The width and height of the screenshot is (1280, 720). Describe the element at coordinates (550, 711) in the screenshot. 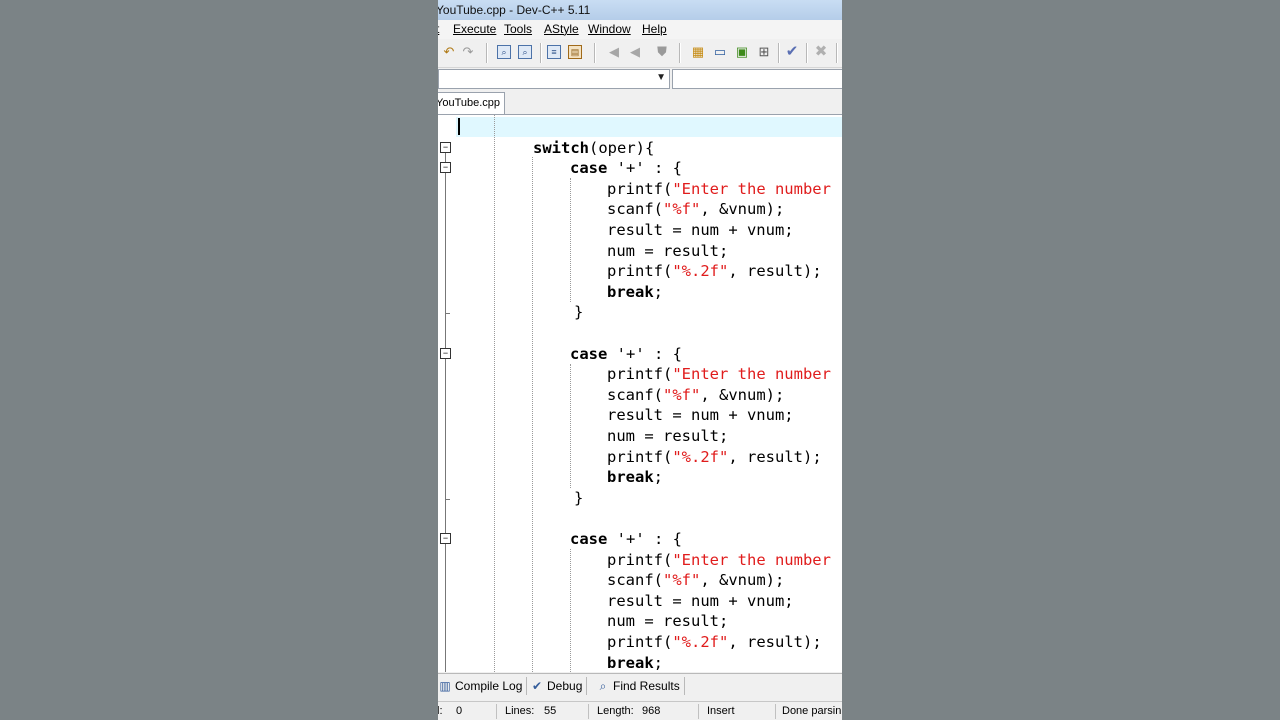

I see `status-lines-value: 55` at that location.